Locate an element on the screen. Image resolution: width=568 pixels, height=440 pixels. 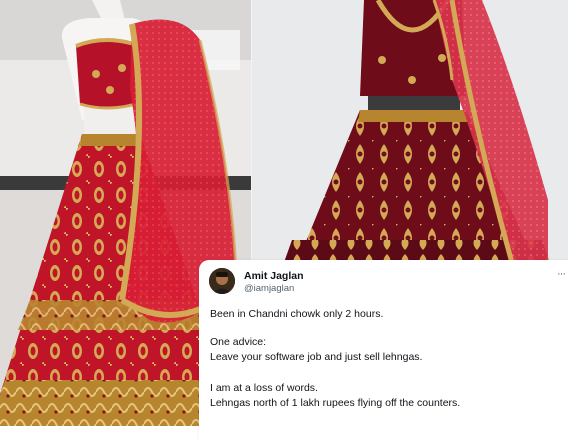
author-name: Amit Jaglan is located at coordinates (274, 276).